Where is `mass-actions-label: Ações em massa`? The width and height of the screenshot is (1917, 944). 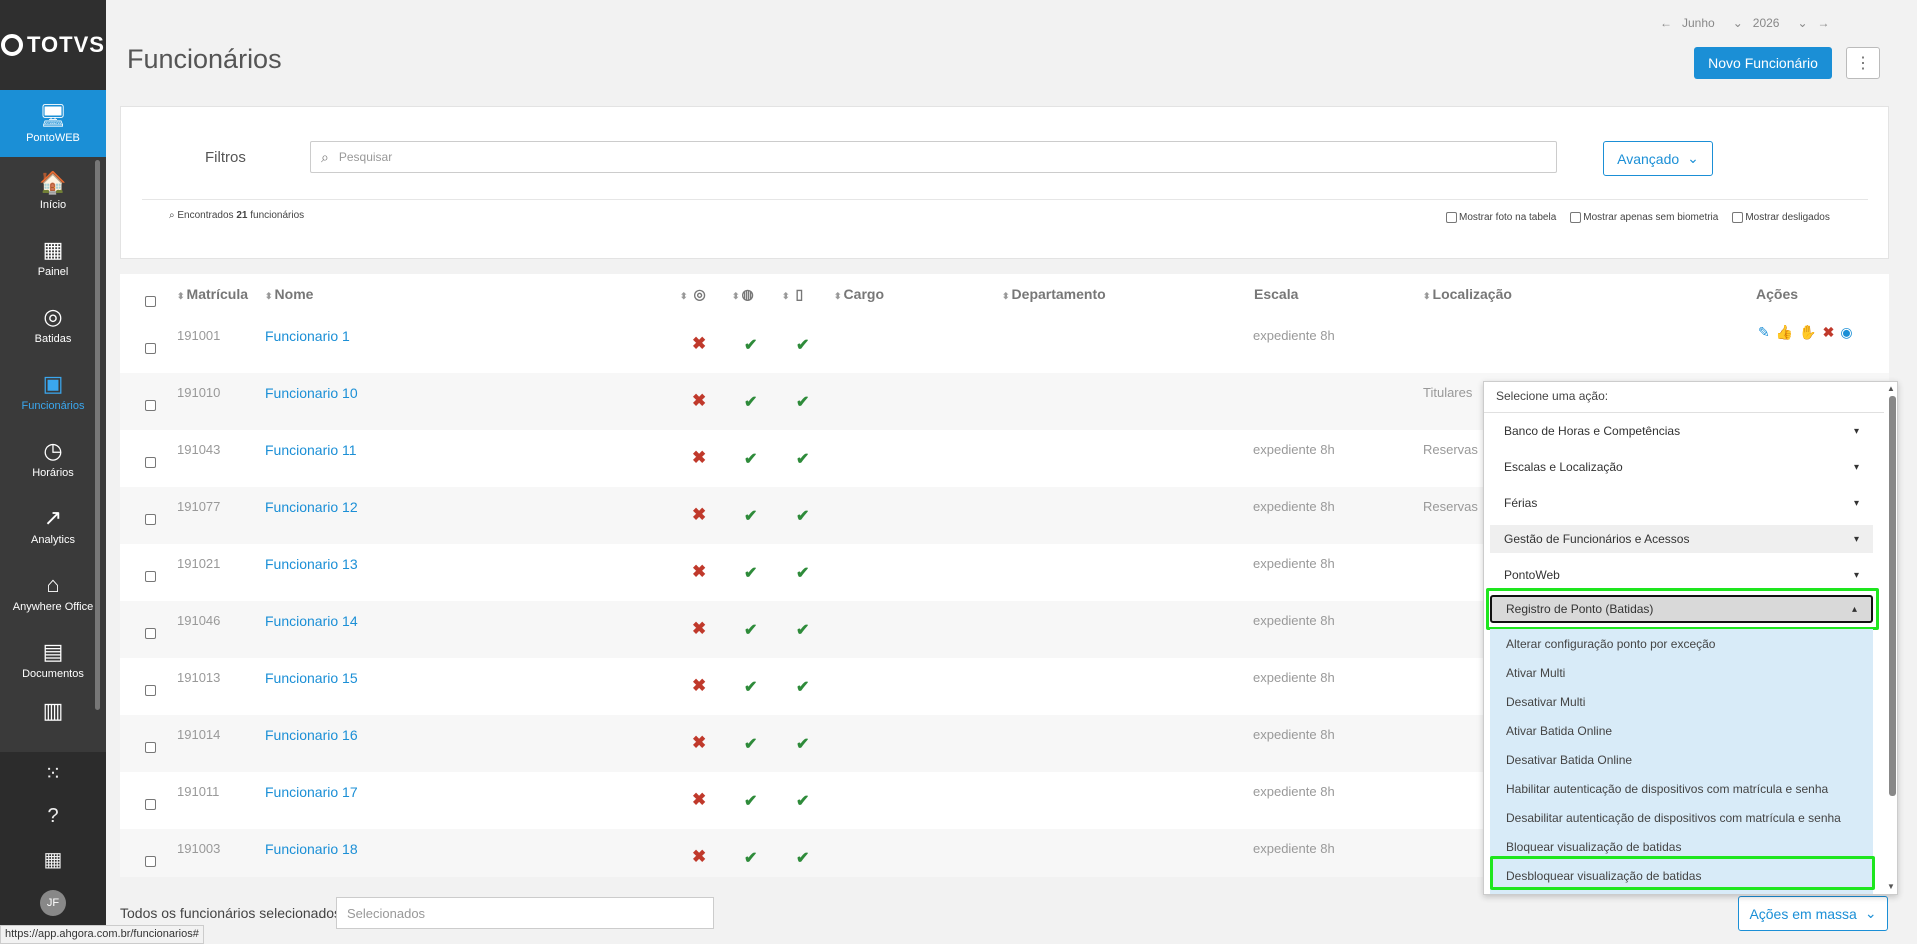
mass-actions-label: Ações em massa is located at coordinates (1803, 913).